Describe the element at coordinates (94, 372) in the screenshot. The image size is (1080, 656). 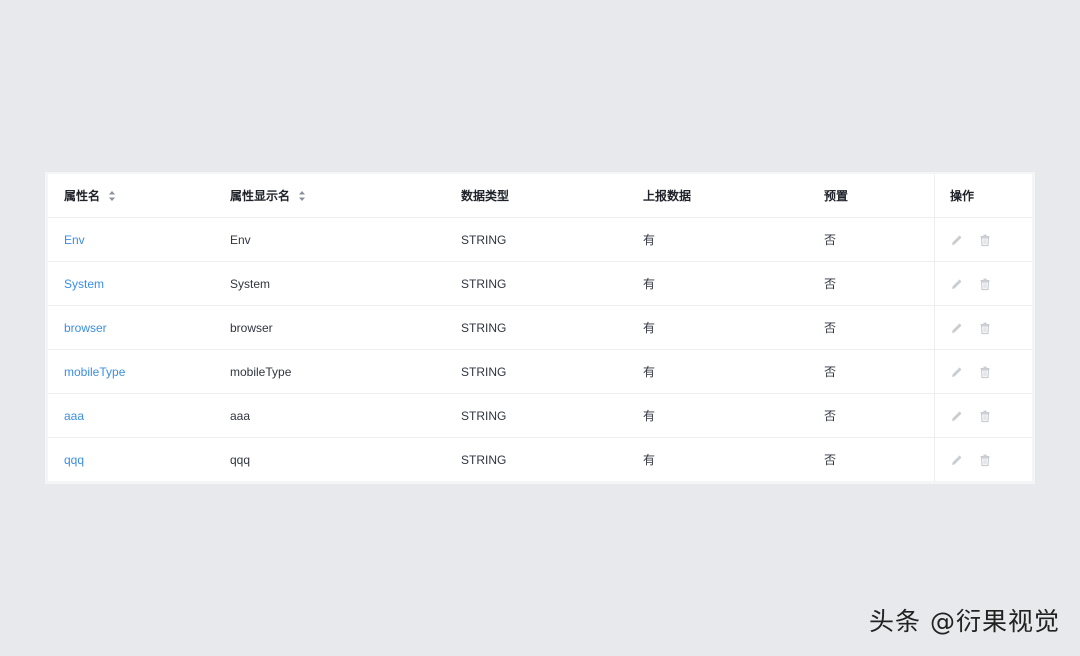
I see `attribute-name-link: mobileType` at that location.